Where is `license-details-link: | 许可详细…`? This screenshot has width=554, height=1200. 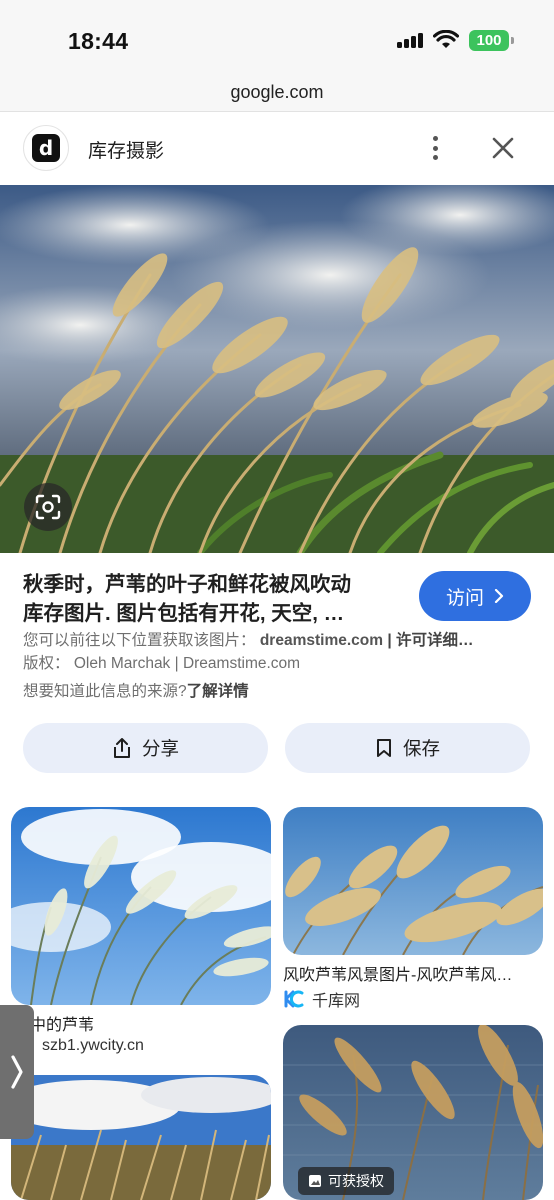 license-details-link: | 许可详细… is located at coordinates (428, 640).